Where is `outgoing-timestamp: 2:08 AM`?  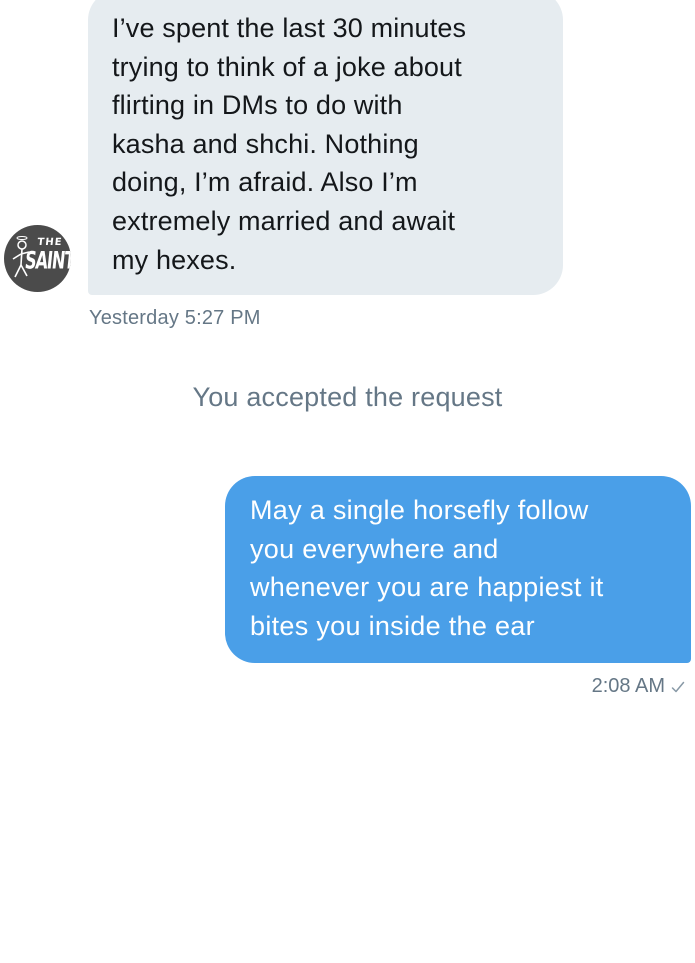
outgoing-timestamp: 2:08 AM is located at coordinates (628, 686).